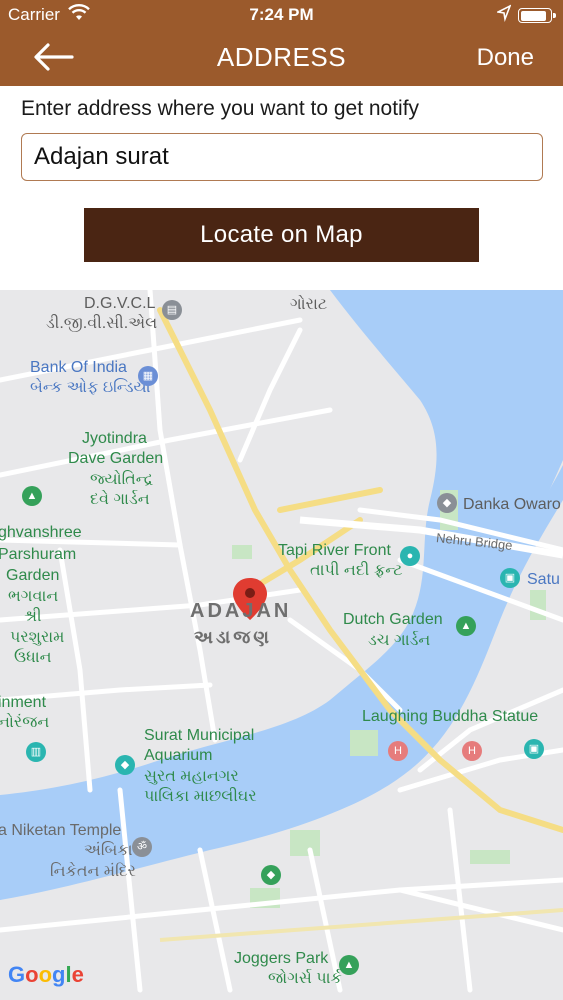  I want to click on battery-icon, so click(537, 15).